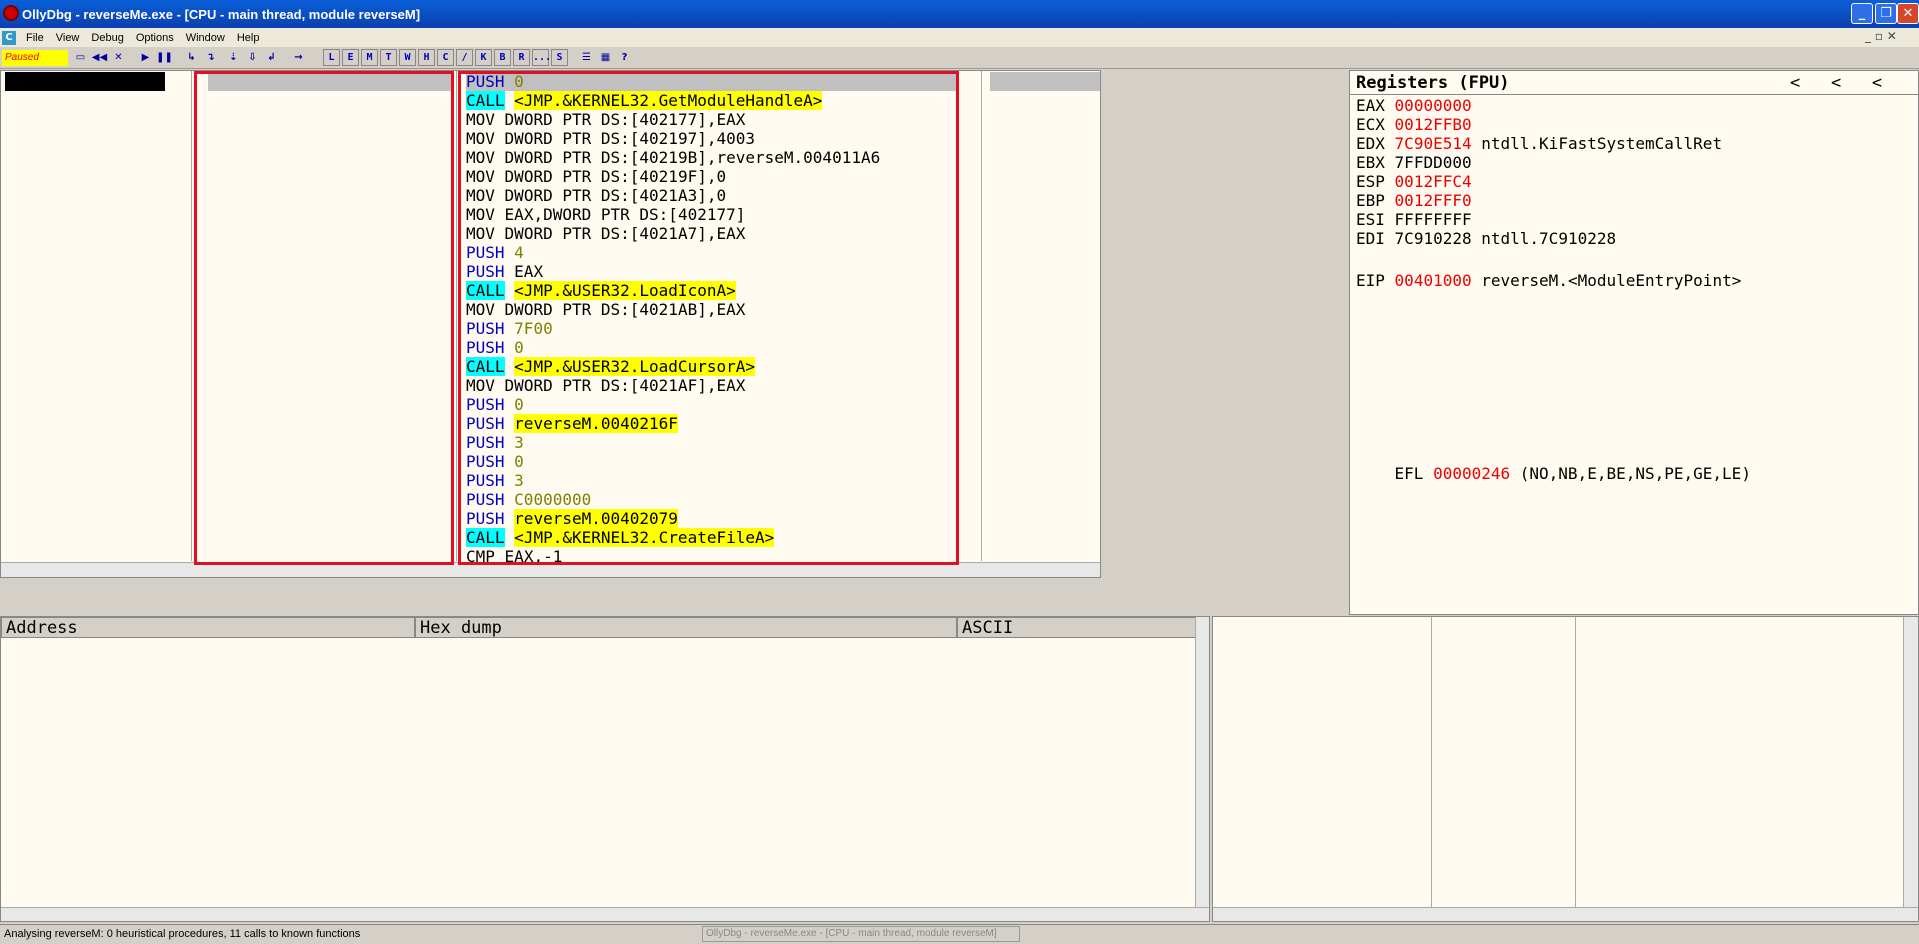 This screenshot has height=944, width=1919. Describe the element at coordinates (1602, 143) in the screenshot. I see `register-comment: ntdll.KiFastSystemCallRet` at that location.